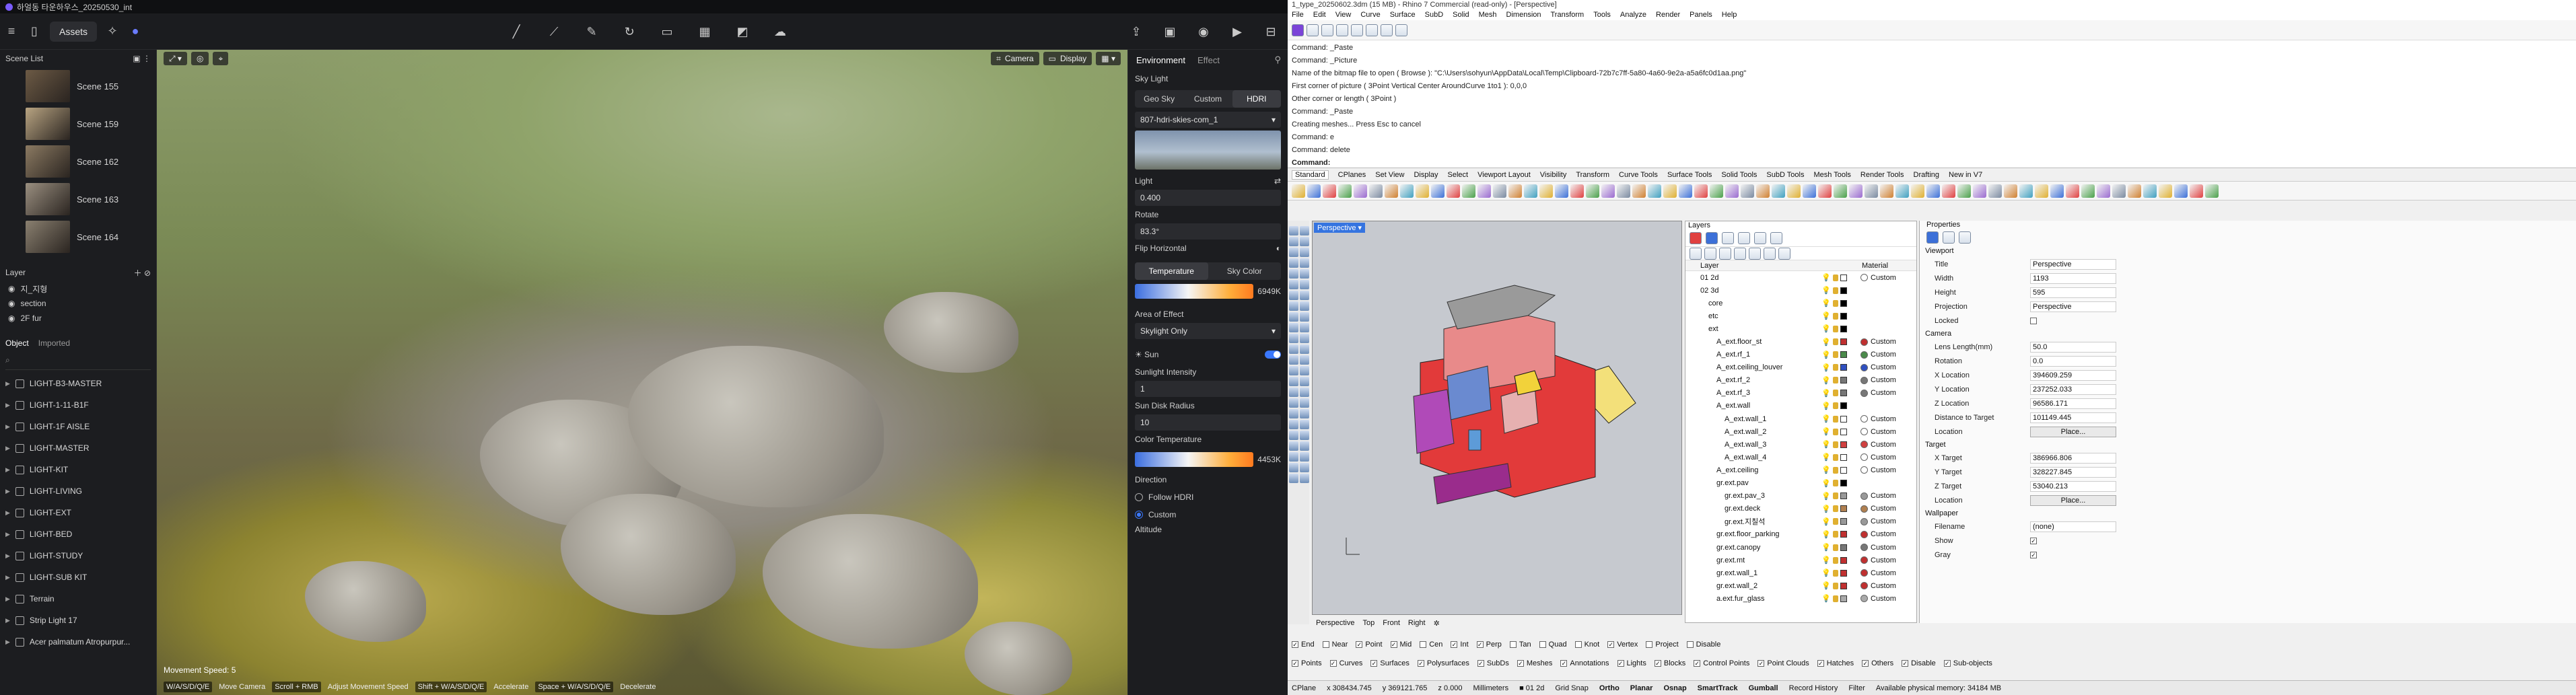  I want to click on layer-row: gr.ext.pav 💡, so click(1800, 483).